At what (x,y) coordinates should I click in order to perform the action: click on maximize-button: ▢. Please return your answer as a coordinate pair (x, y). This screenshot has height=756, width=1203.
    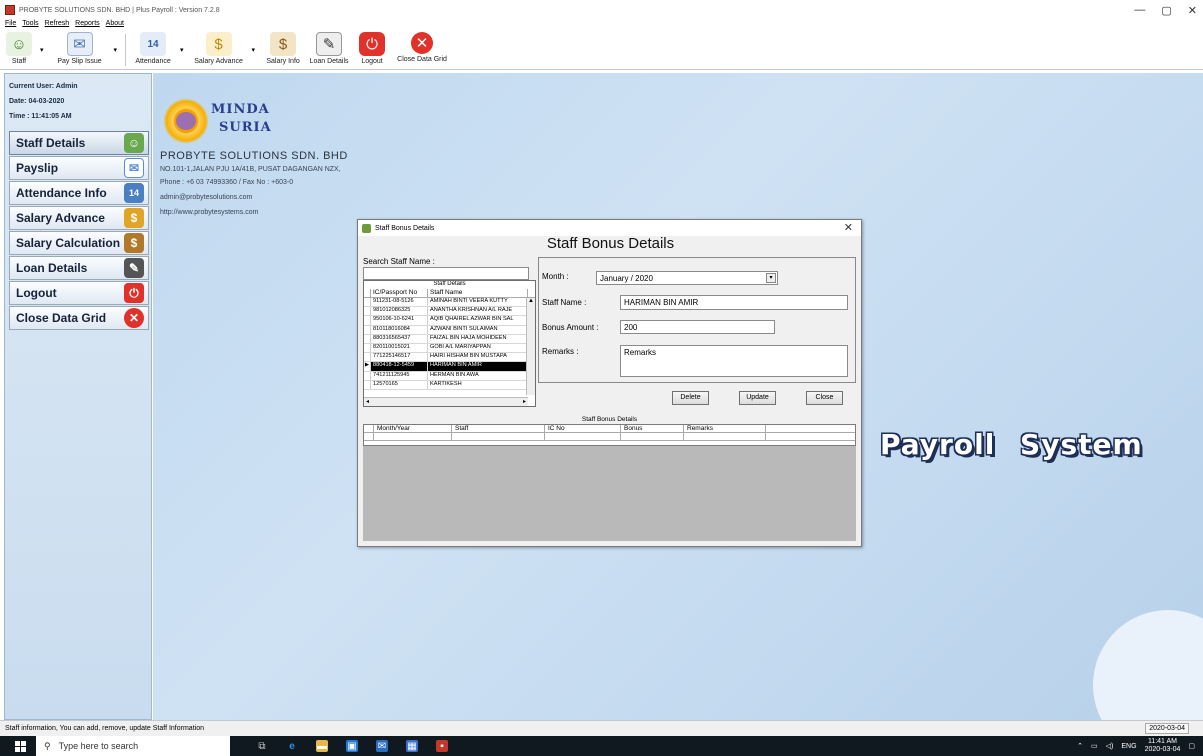
    Looking at the image, I should click on (1166, 10).